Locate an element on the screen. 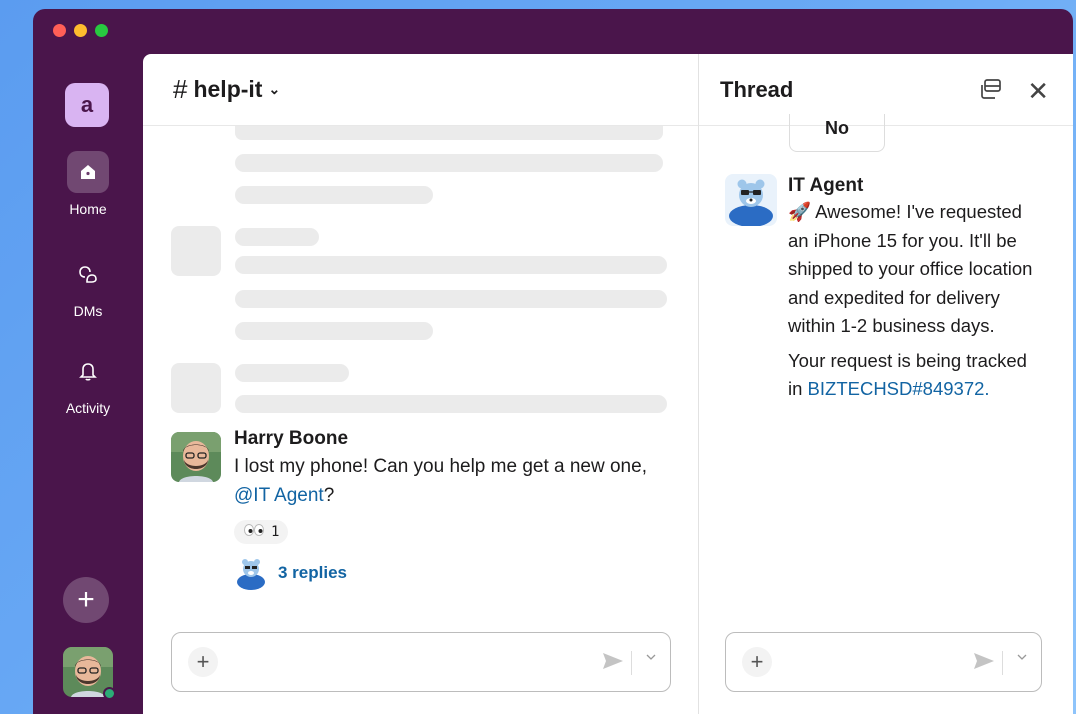  chevron-down-icon: ⌄ is located at coordinates (274, 89).